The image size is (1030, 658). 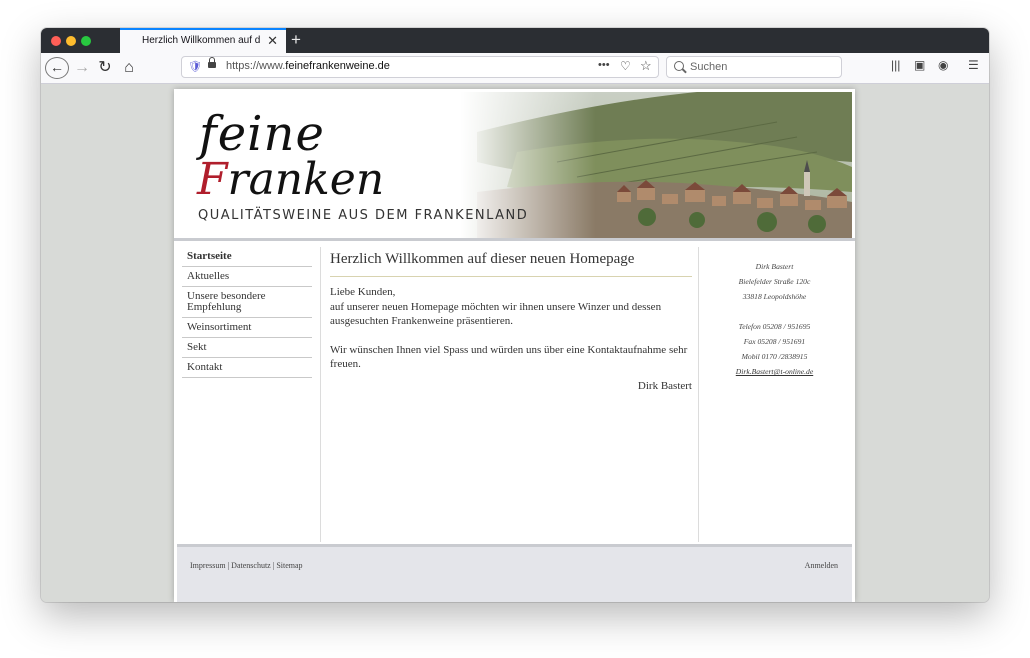 What do you see at coordinates (754, 67) in the screenshot?
I see `search-input: Suchen` at bounding box center [754, 67].